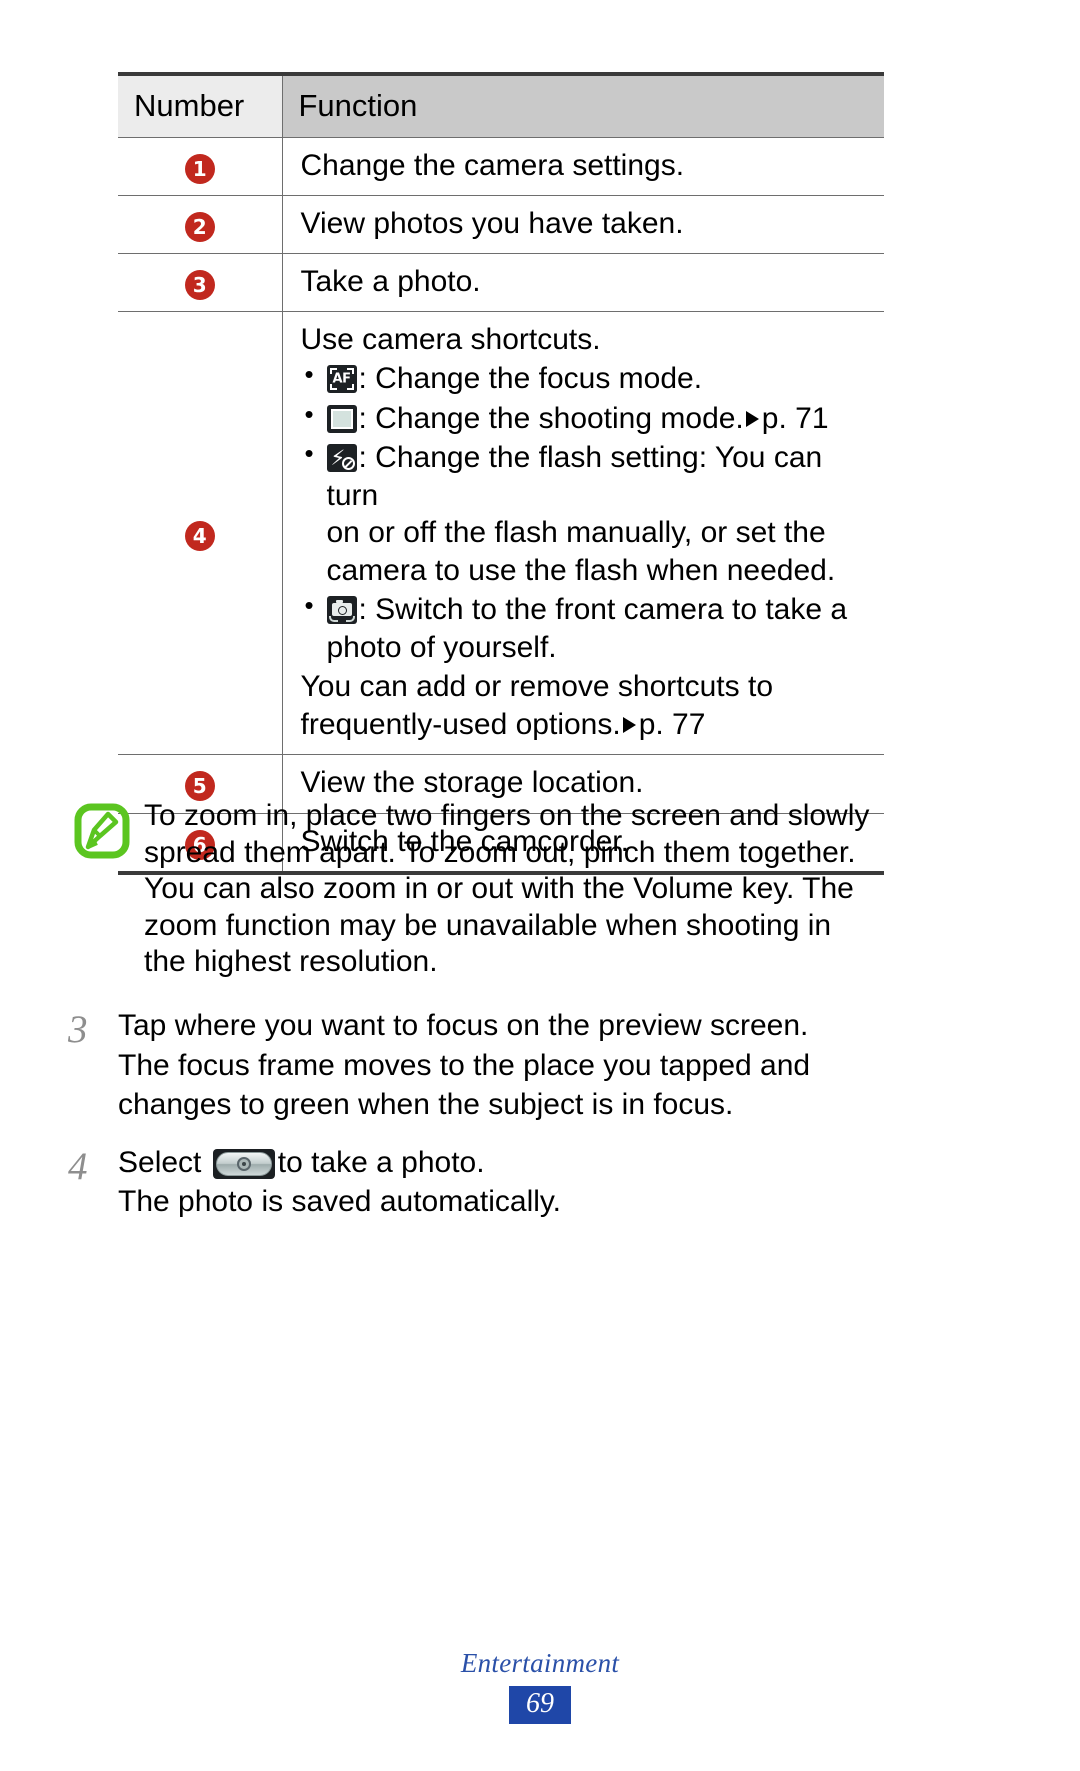 The width and height of the screenshot is (1080, 1771). Describe the element at coordinates (450, 340) in the screenshot. I see `shortcuts-heading: Use camera shortcuts.` at that location.